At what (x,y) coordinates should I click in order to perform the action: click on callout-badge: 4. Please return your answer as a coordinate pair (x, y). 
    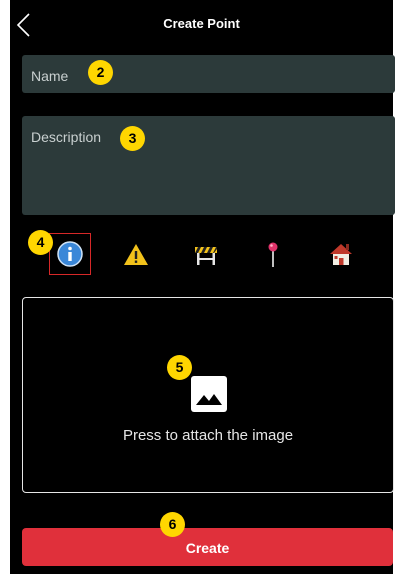
    Looking at the image, I should click on (40, 242).